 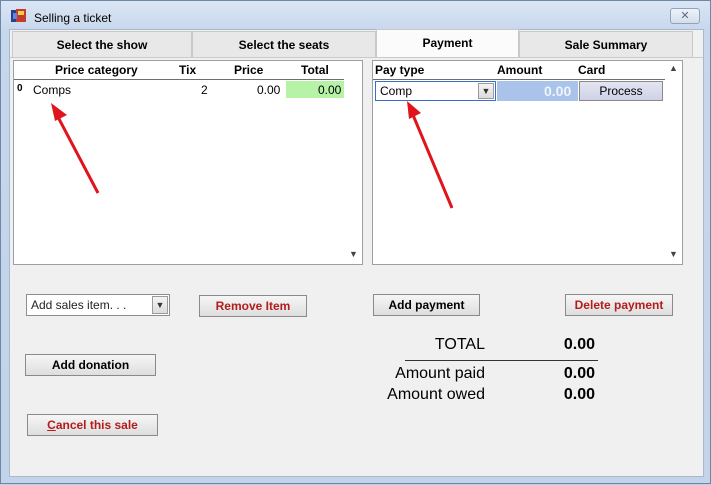 I want to click on row-marker: 0, so click(x=20, y=88).